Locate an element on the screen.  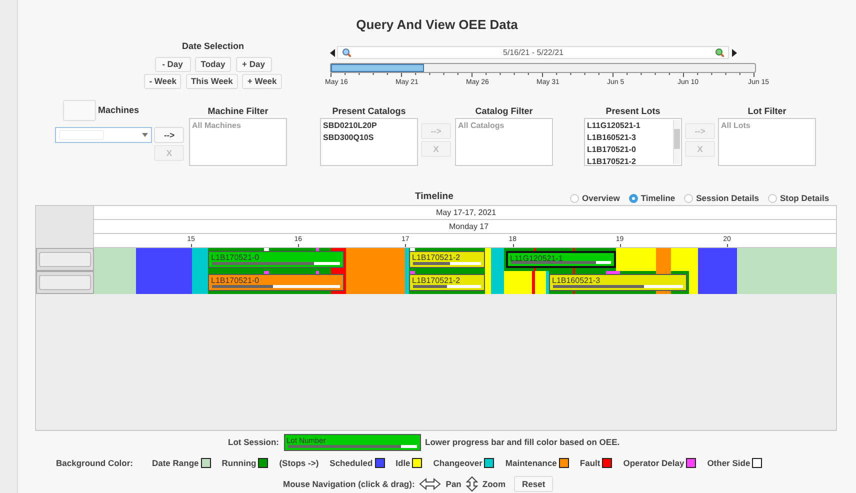
legend-note: Lower progress bar and fill color based on OEE. is located at coordinates (522, 442).